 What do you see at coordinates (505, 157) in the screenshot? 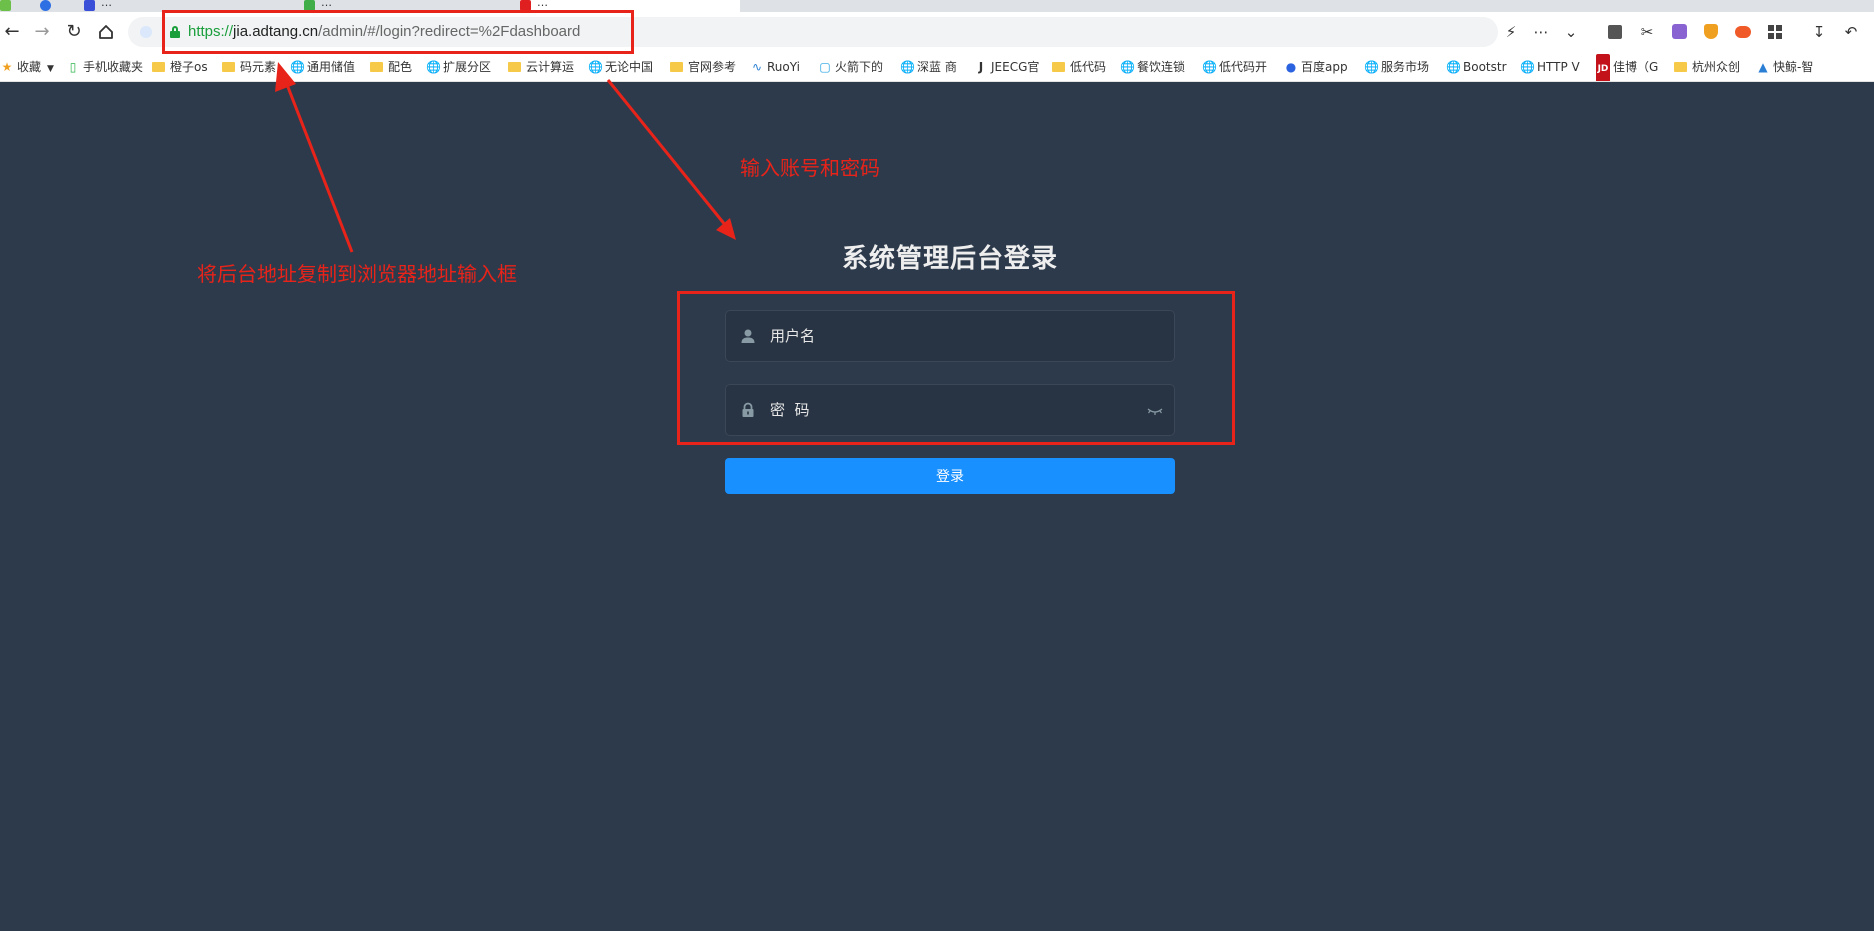
I see `annotation-arrows` at bounding box center [505, 157].